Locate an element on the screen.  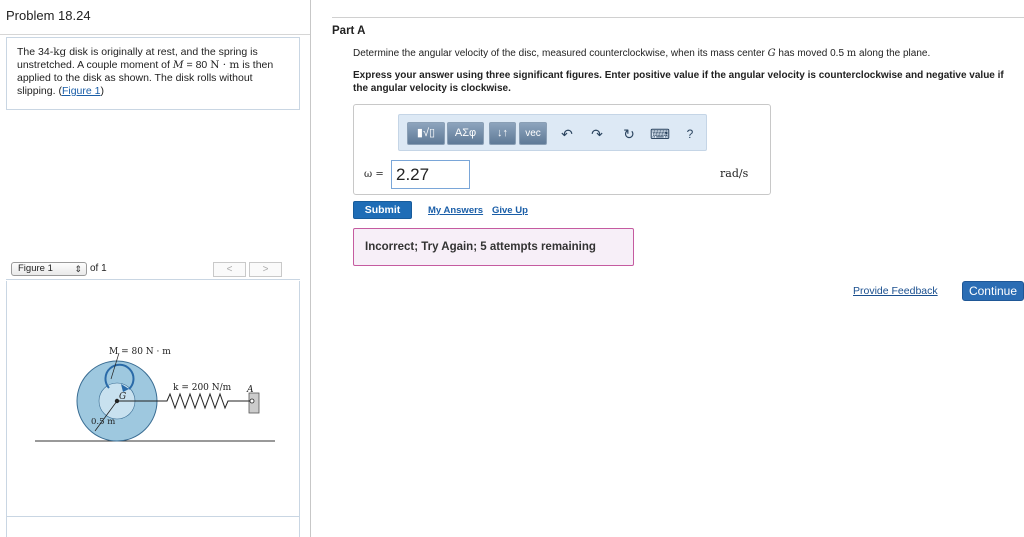
radius-label: 0.5 m is located at coordinates (103, 422).